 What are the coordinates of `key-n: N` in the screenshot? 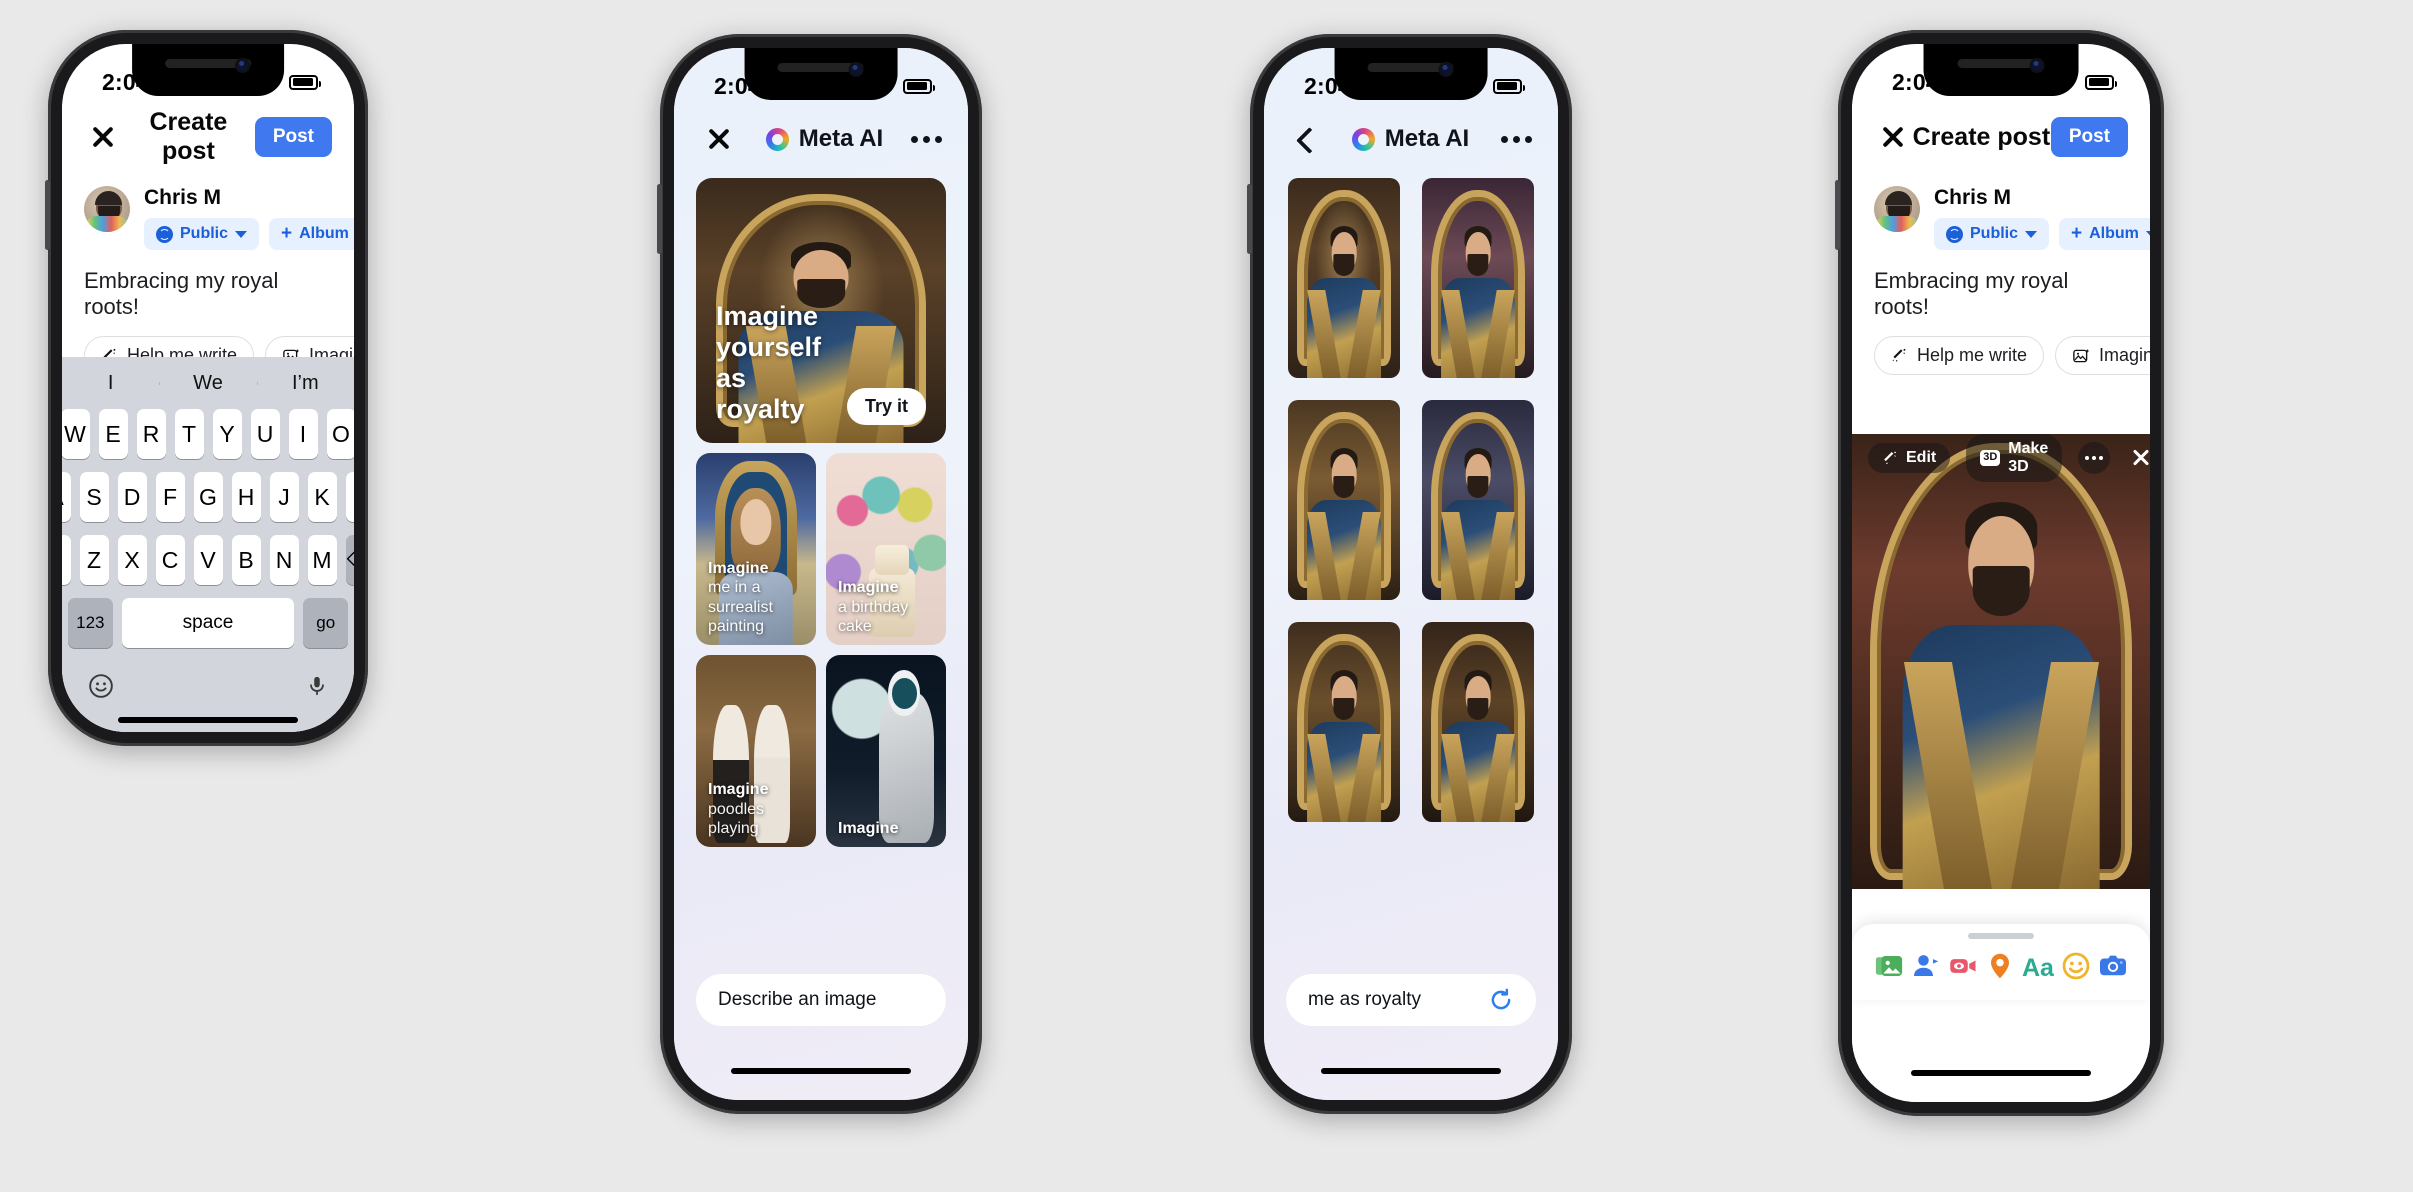 It's located at (284, 560).